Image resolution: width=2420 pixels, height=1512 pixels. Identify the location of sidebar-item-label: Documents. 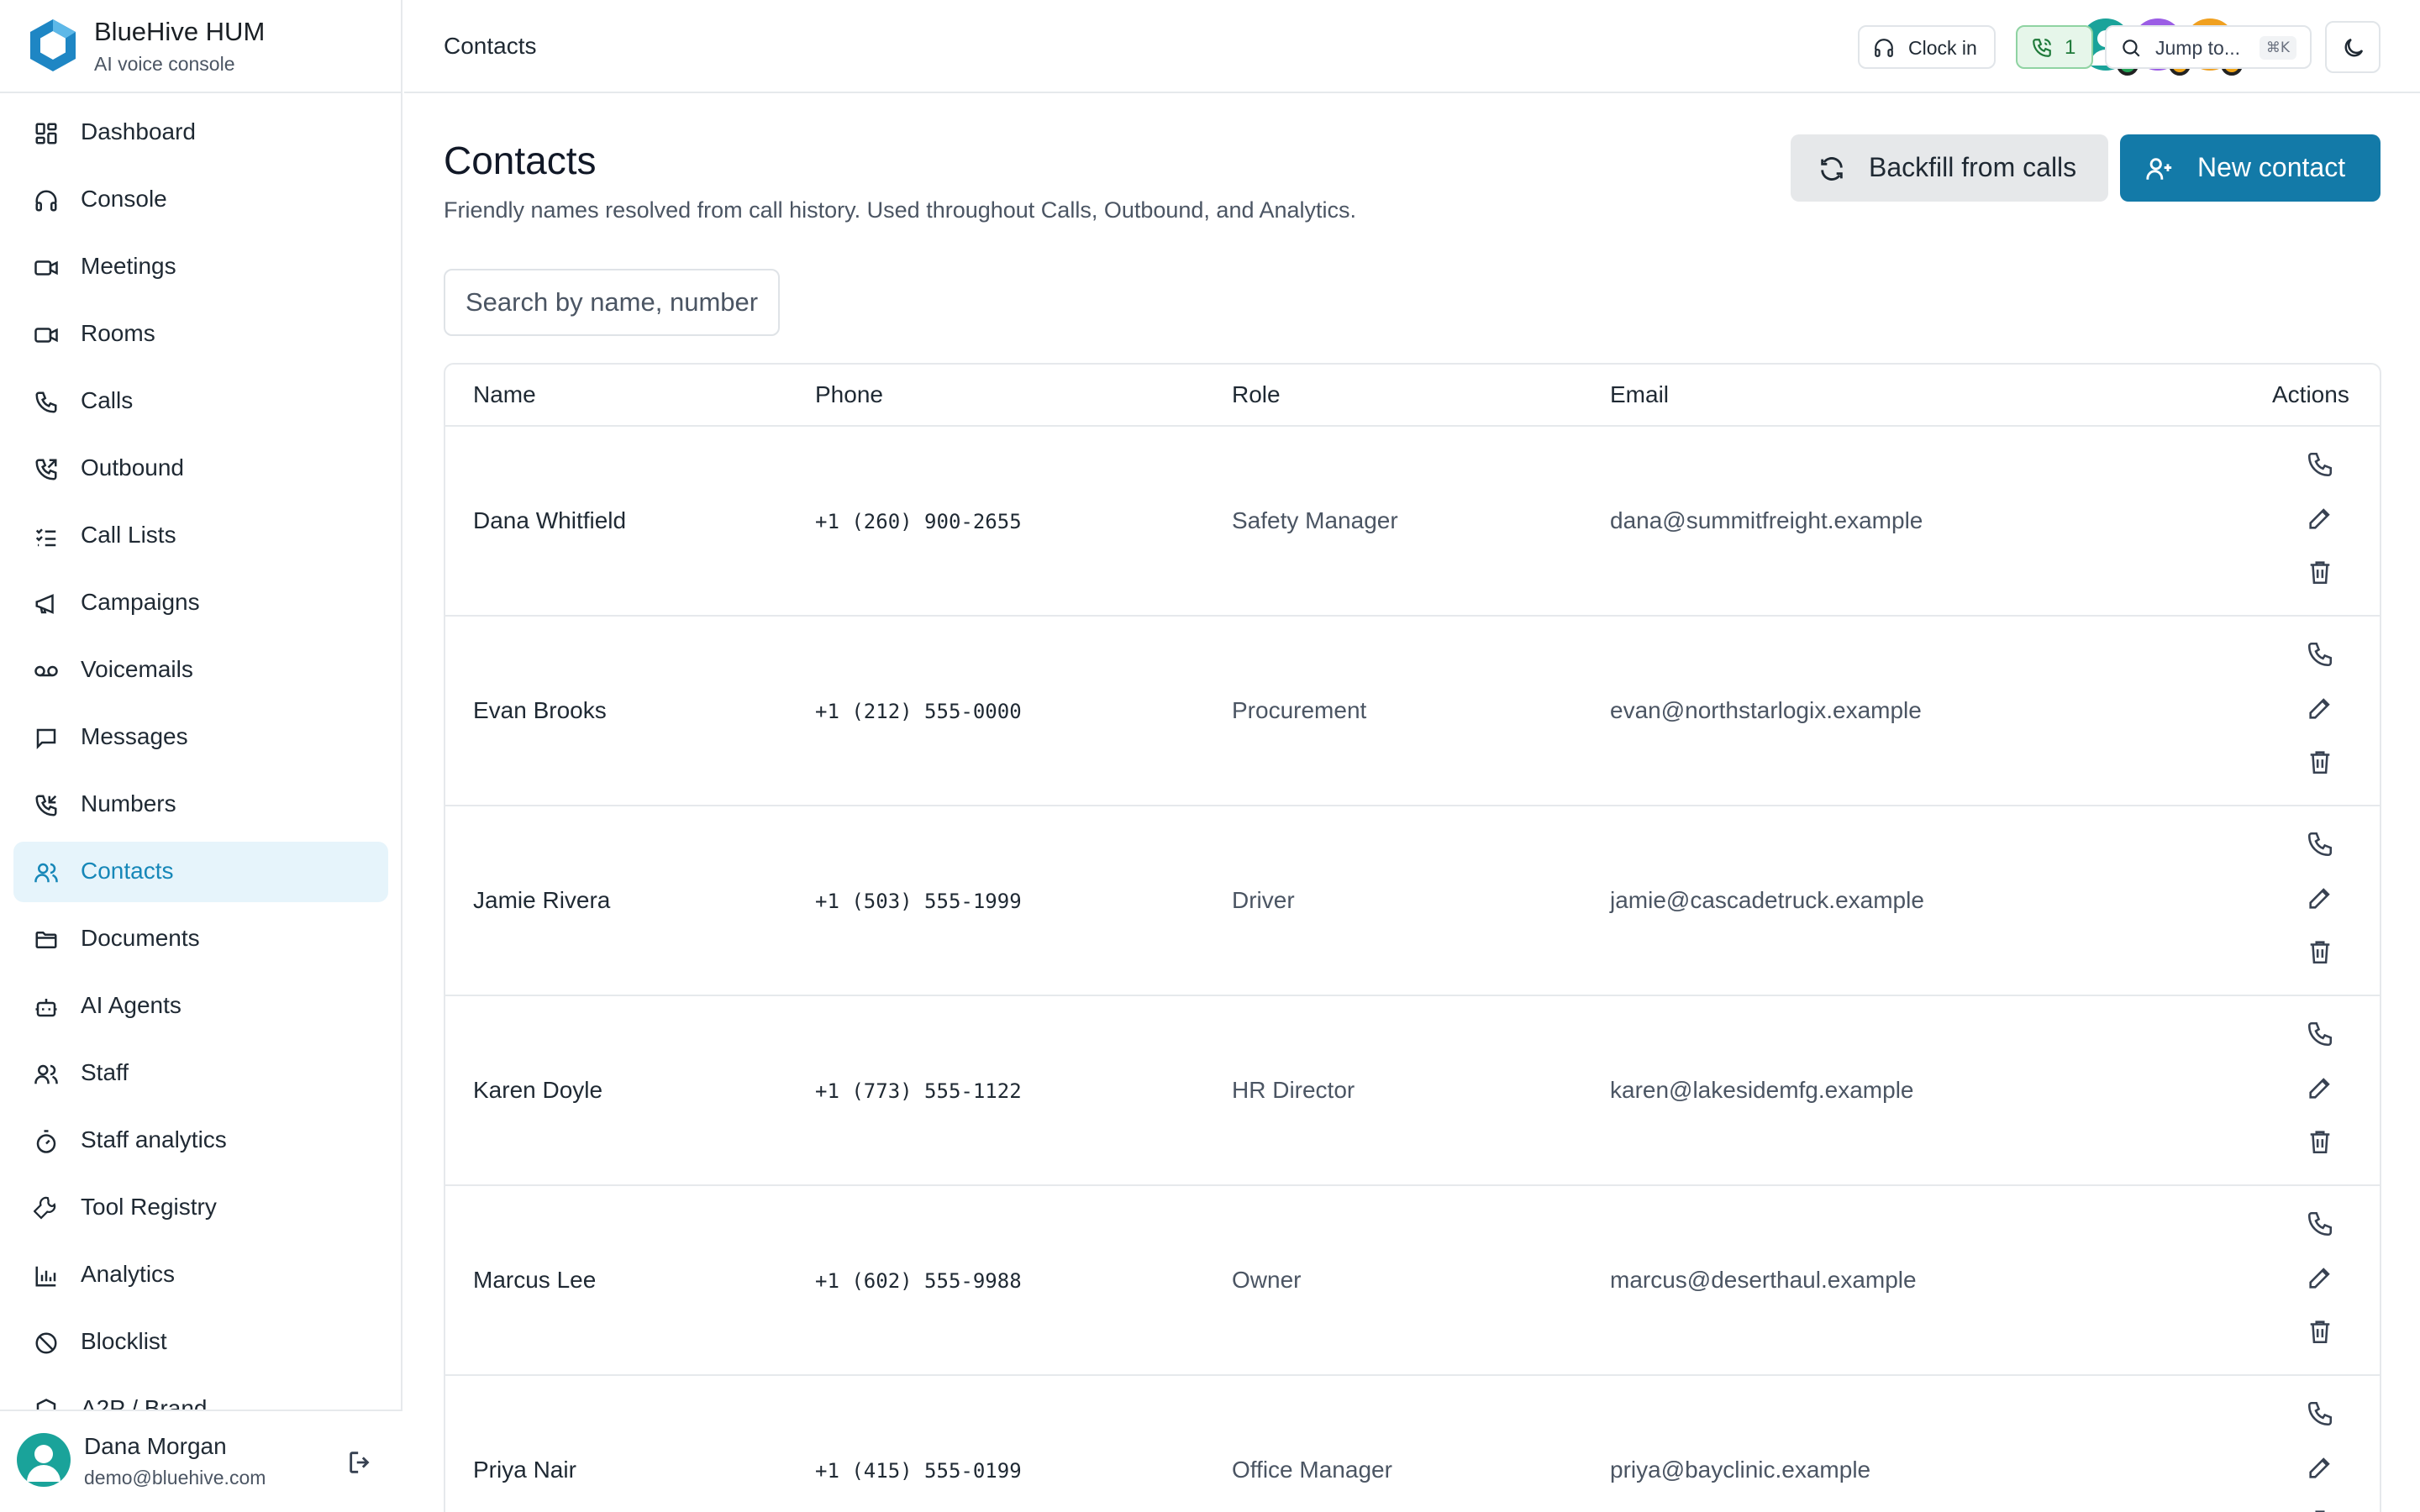
(140, 938).